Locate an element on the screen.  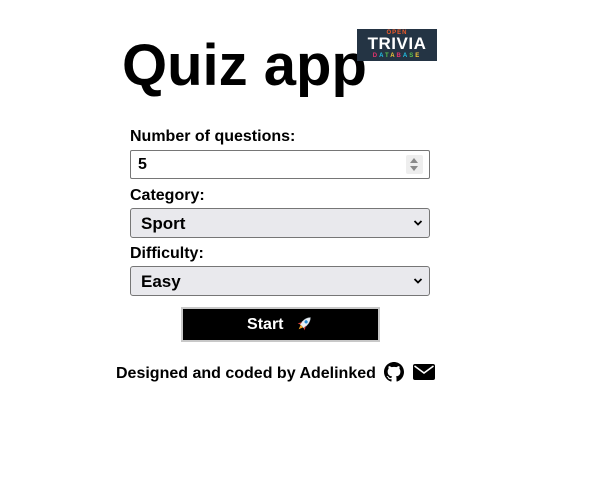
github-icon is located at coordinates (394, 372).